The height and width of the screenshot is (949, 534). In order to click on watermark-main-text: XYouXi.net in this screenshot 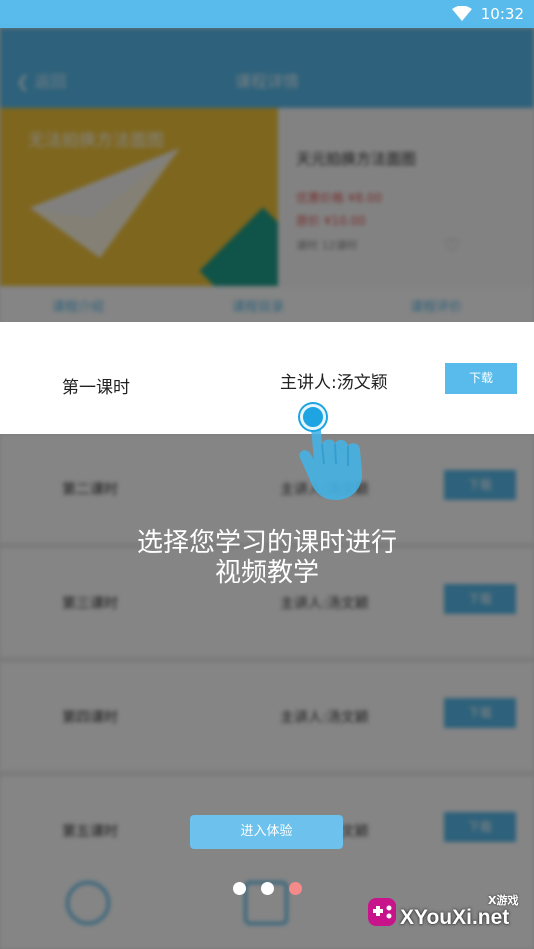, I will do `click(455, 917)`.